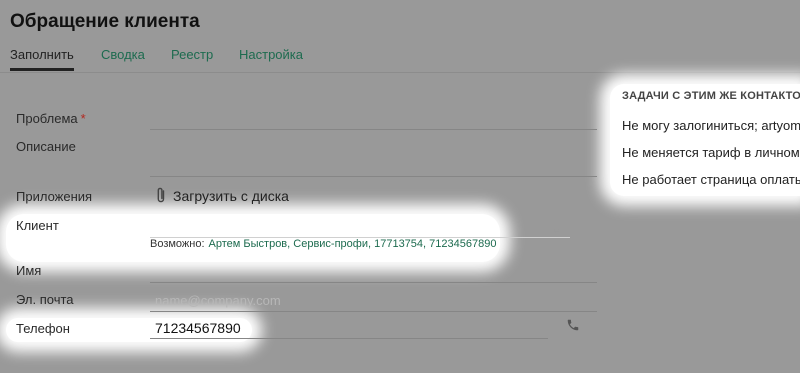 The image size is (800, 373). What do you see at coordinates (161, 195) in the screenshot?
I see `paperclip-icon` at bounding box center [161, 195].